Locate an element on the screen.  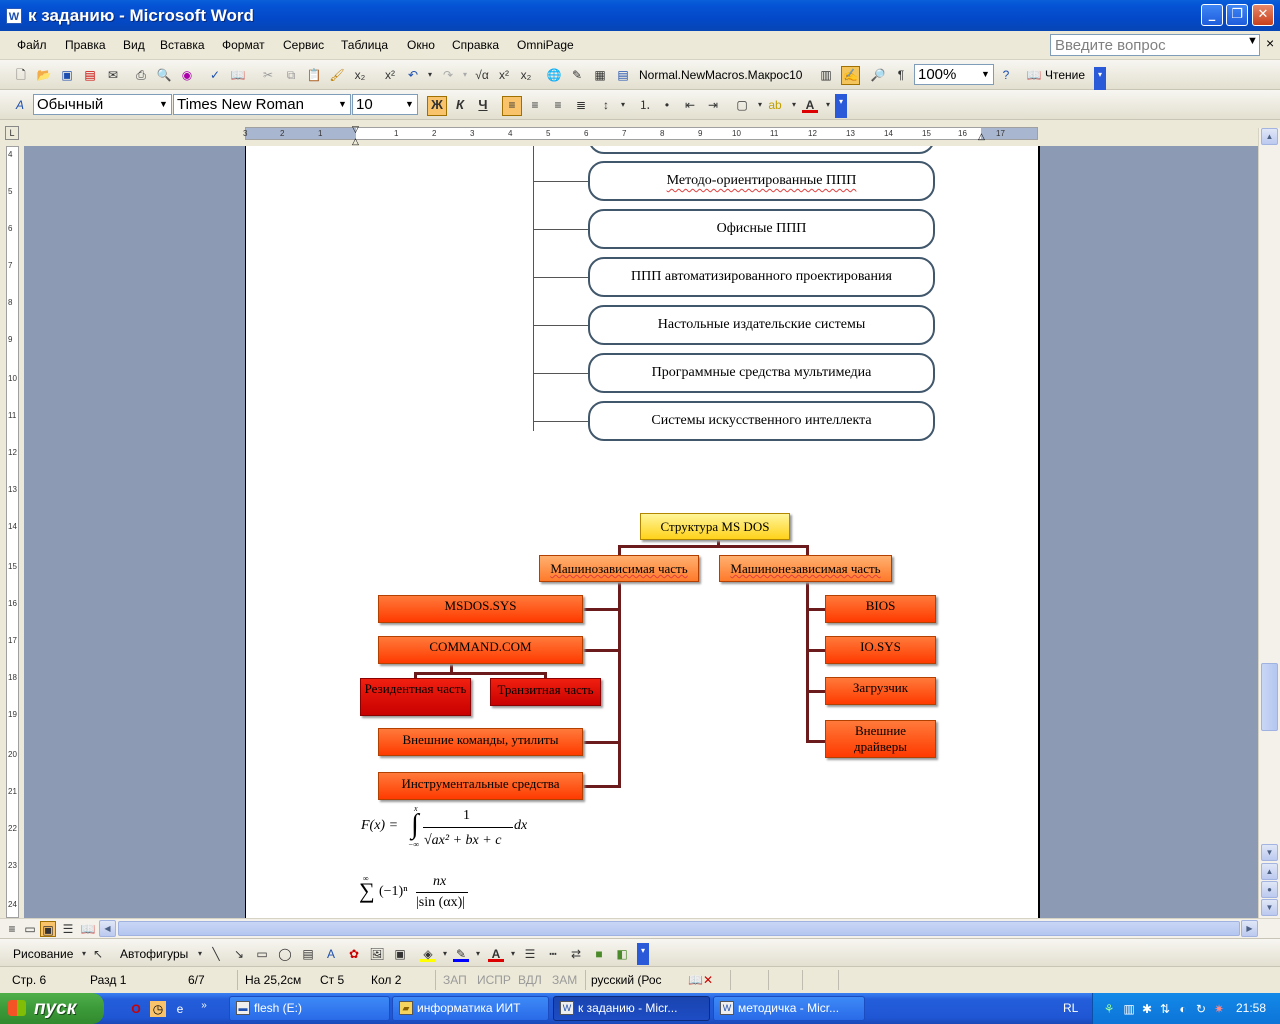
list-box is located at coordinates (761, 150).